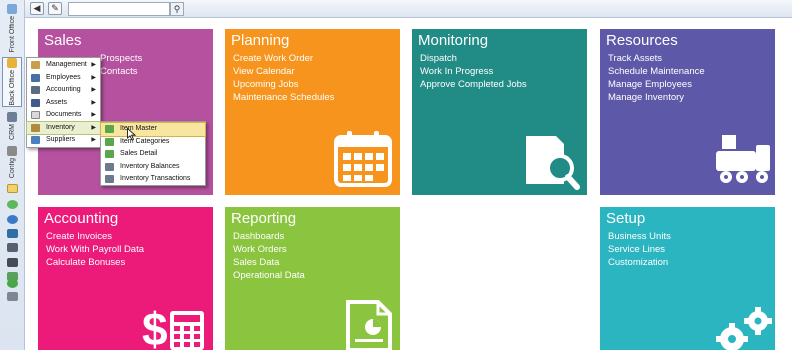 This screenshot has width=792, height=350. I want to click on menu-item-management: Management ▶, so click(63, 65).